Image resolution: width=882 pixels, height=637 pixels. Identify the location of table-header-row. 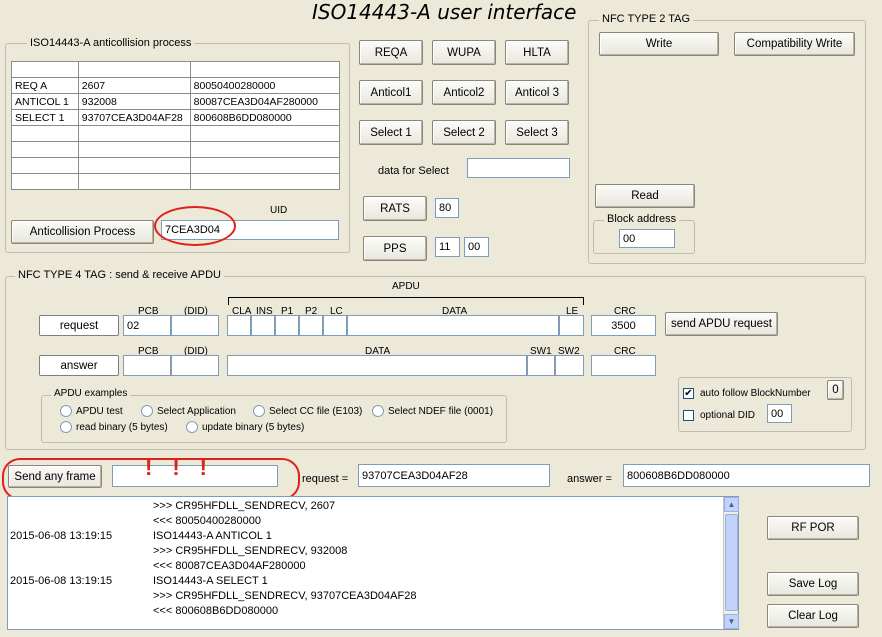
(176, 69).